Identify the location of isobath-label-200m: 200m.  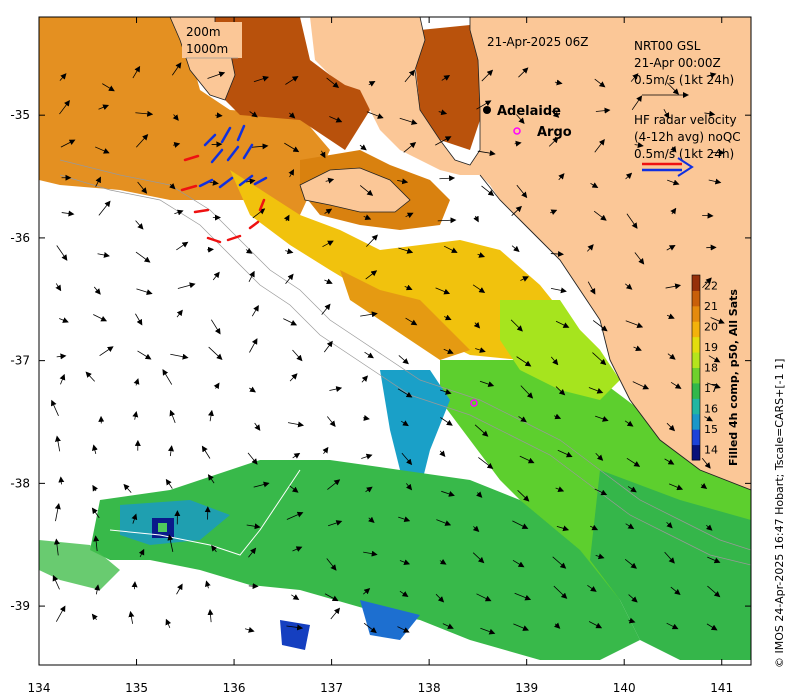
(203, 32).